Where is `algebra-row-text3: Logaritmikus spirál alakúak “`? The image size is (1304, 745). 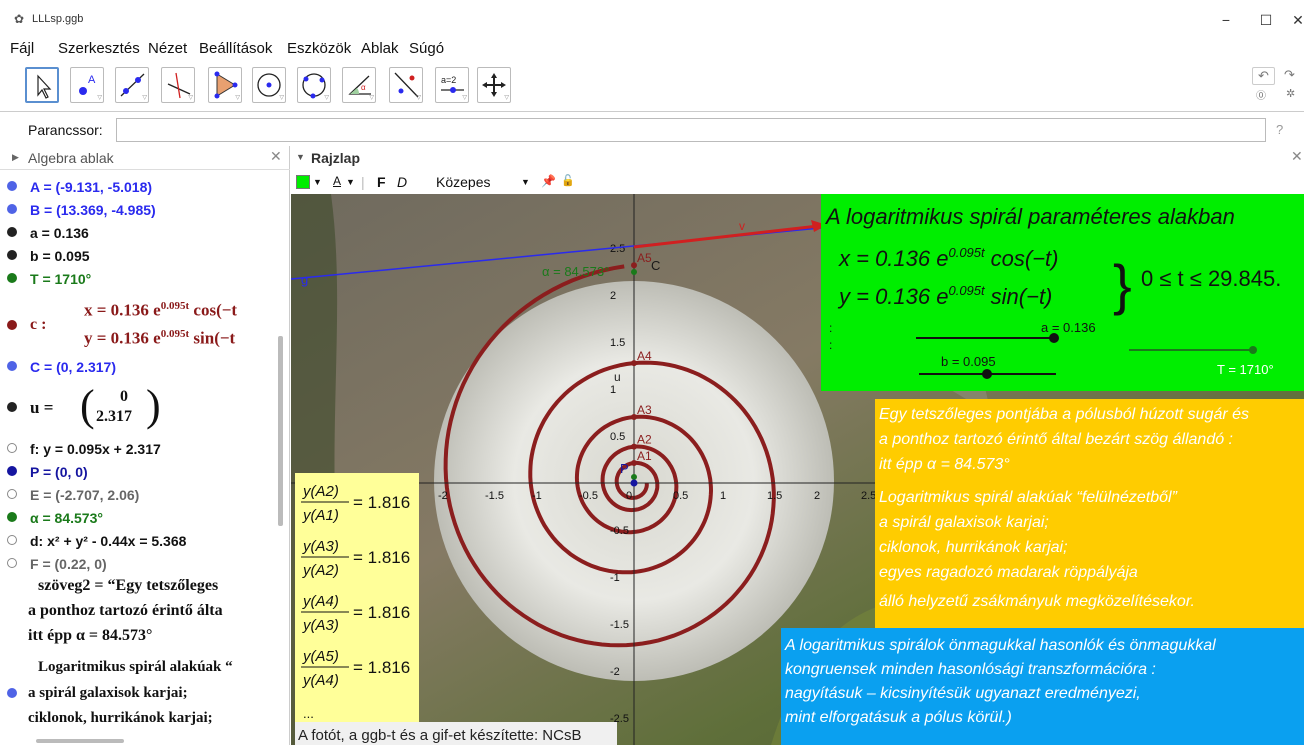 algebra-row-text3: Logaritmikus spirál alakúak “ is located at coordinates (143, 668).